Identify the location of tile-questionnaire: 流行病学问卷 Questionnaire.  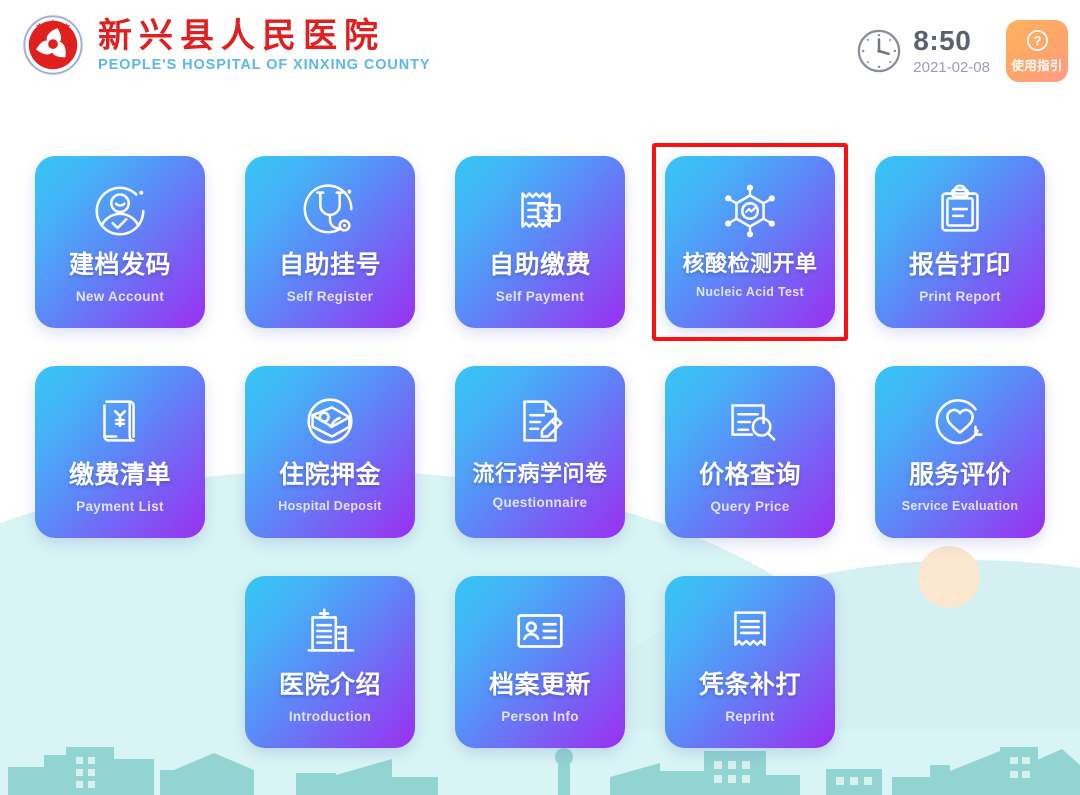
(540, 452).